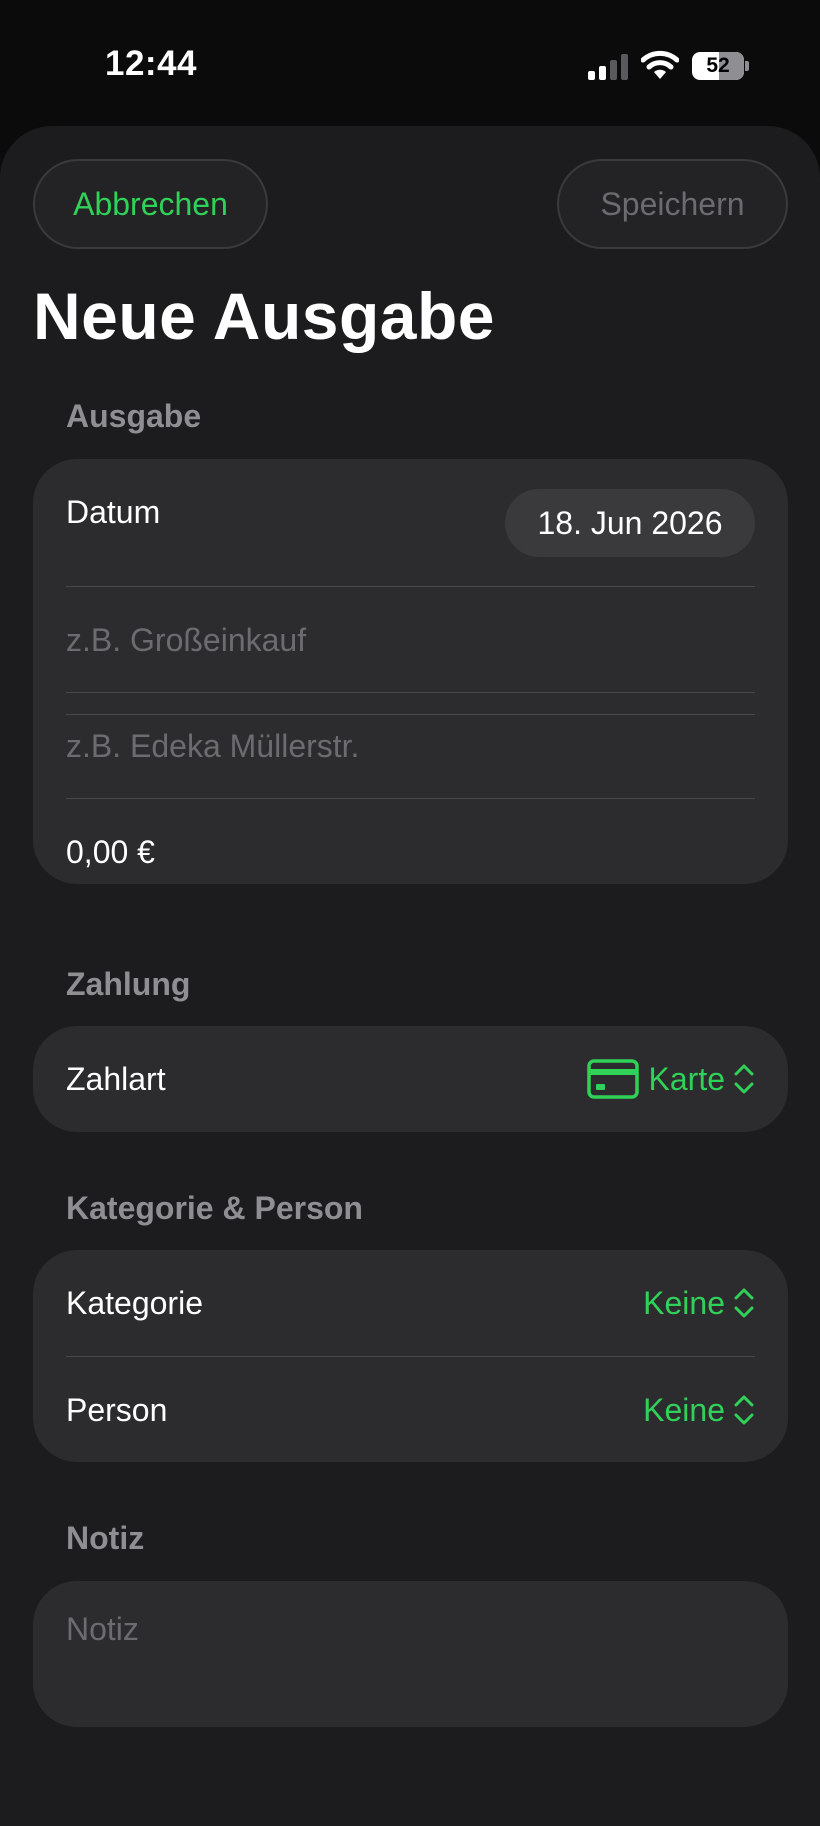  Describe the element at coordinates (410, 62) in the screenshot. I see `status-bar: 12:44 52` at that location.